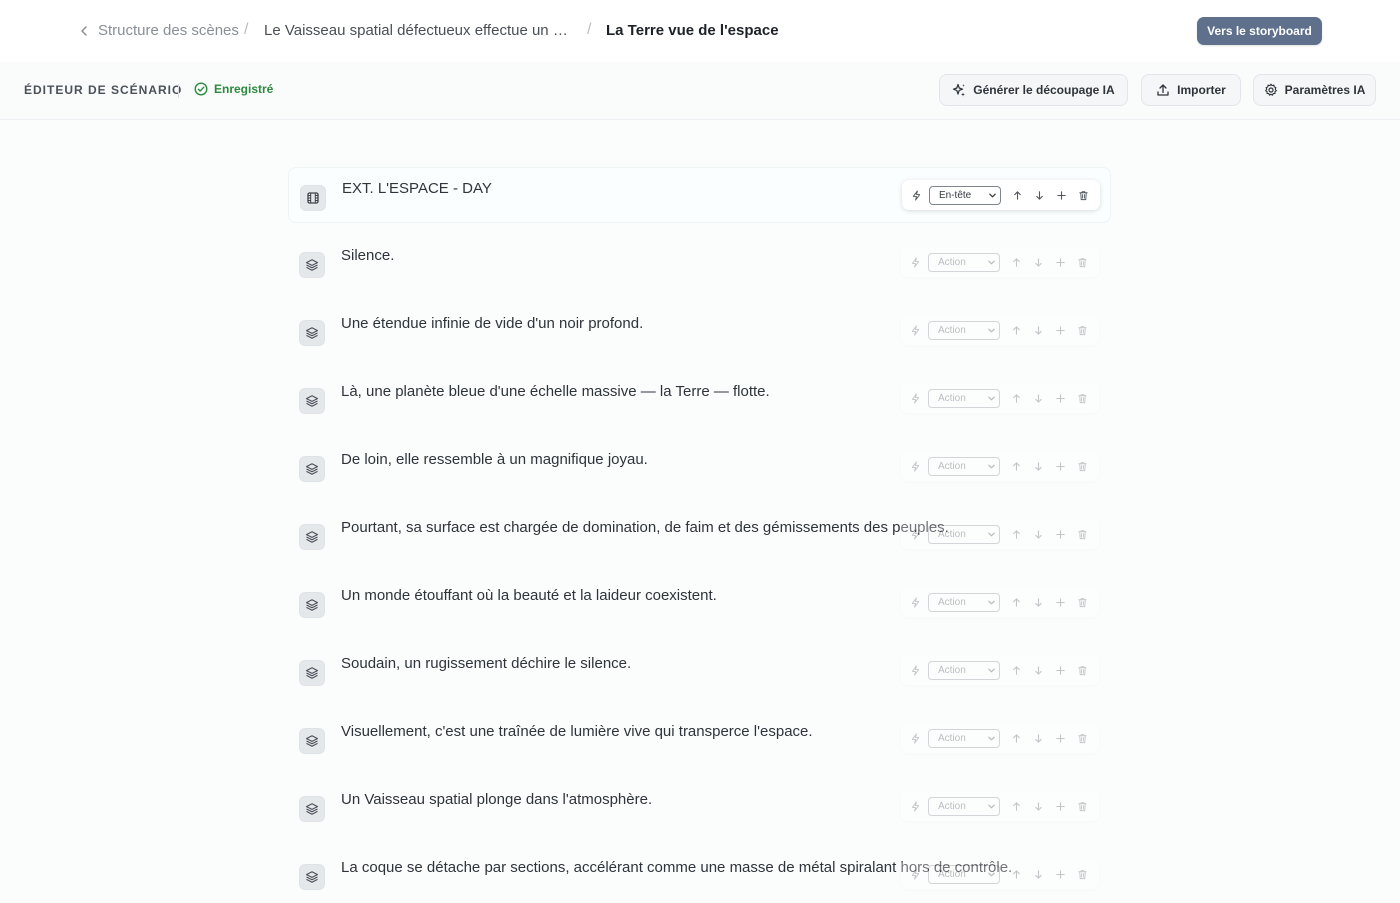 The width and height of the screenshot is (1400, 903). I want to click on divider, so click(178, 91).